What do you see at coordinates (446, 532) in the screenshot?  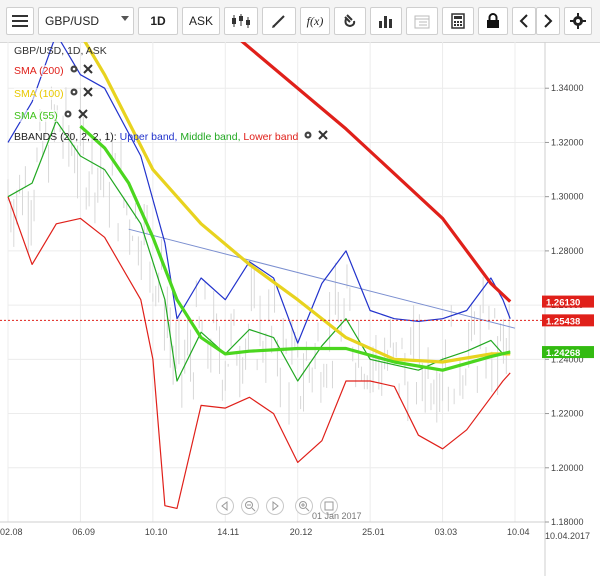 I see `x-tick-label: 03.03` at bounding box center [446, 532].